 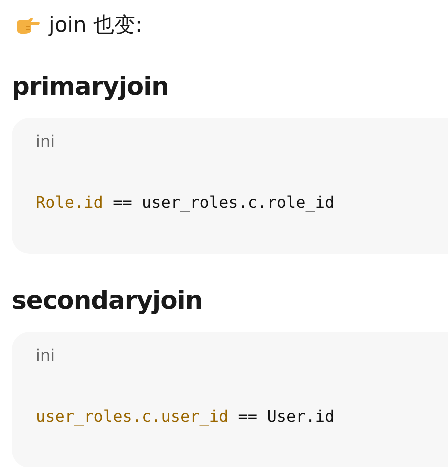 What do you see at coordinates (91, 87) in the screenshot?
I see `section-heading: primaryjoin` at bounding box center [91, 87].